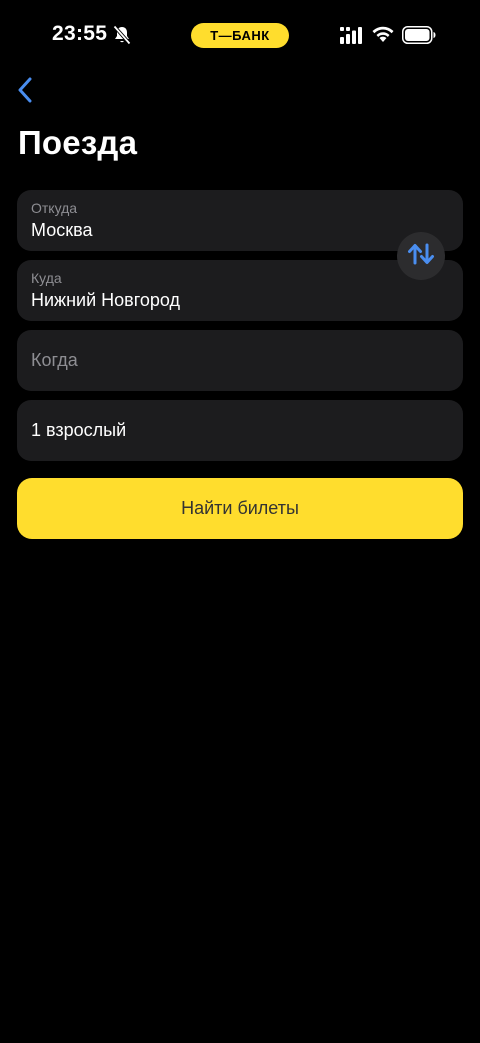 The width and height of the screenshot is (480, 1043). What do you see at coordinates (351, 35) in the screenshot?
I see `signal-icon` at bounding box center [351, 35].